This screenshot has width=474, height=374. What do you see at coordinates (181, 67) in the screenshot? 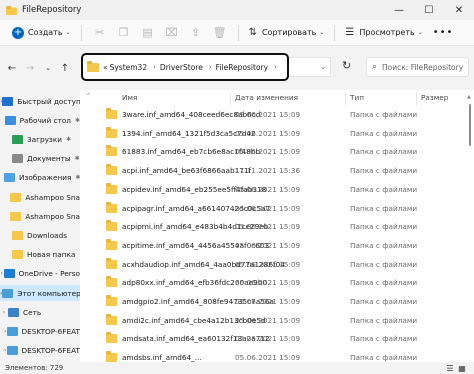
I see `breadcrumb-driverstore: DriverStore` at bounding box center [181, 67].